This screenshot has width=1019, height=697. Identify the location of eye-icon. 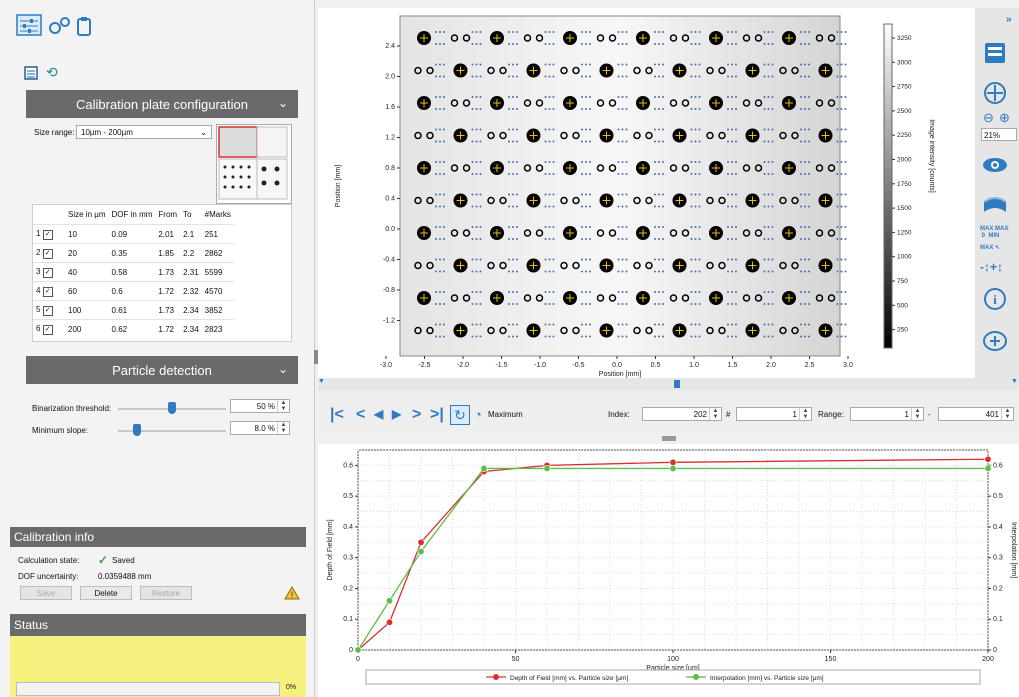
(995, 165).